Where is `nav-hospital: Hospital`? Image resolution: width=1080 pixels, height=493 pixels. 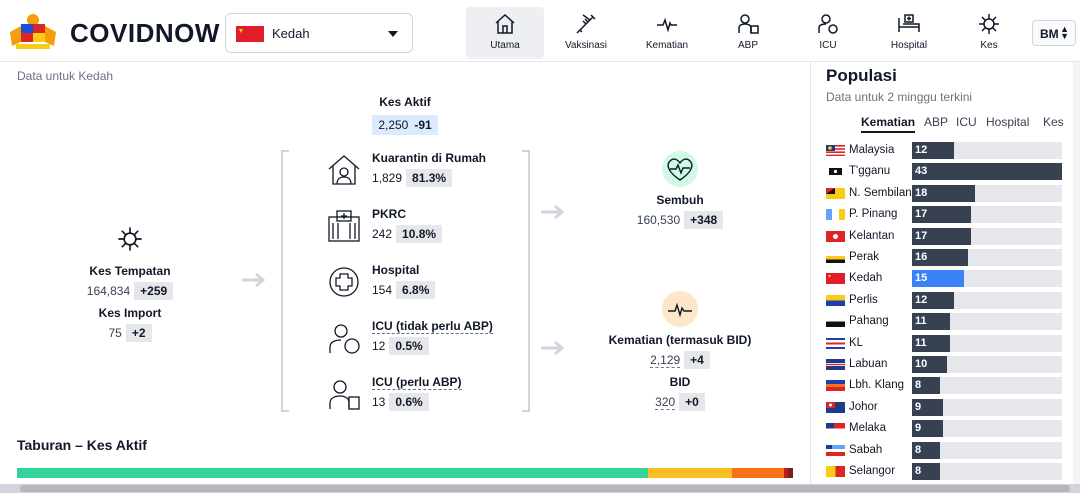 nav-hospital: Hospital is located at coordinates (909, 33).